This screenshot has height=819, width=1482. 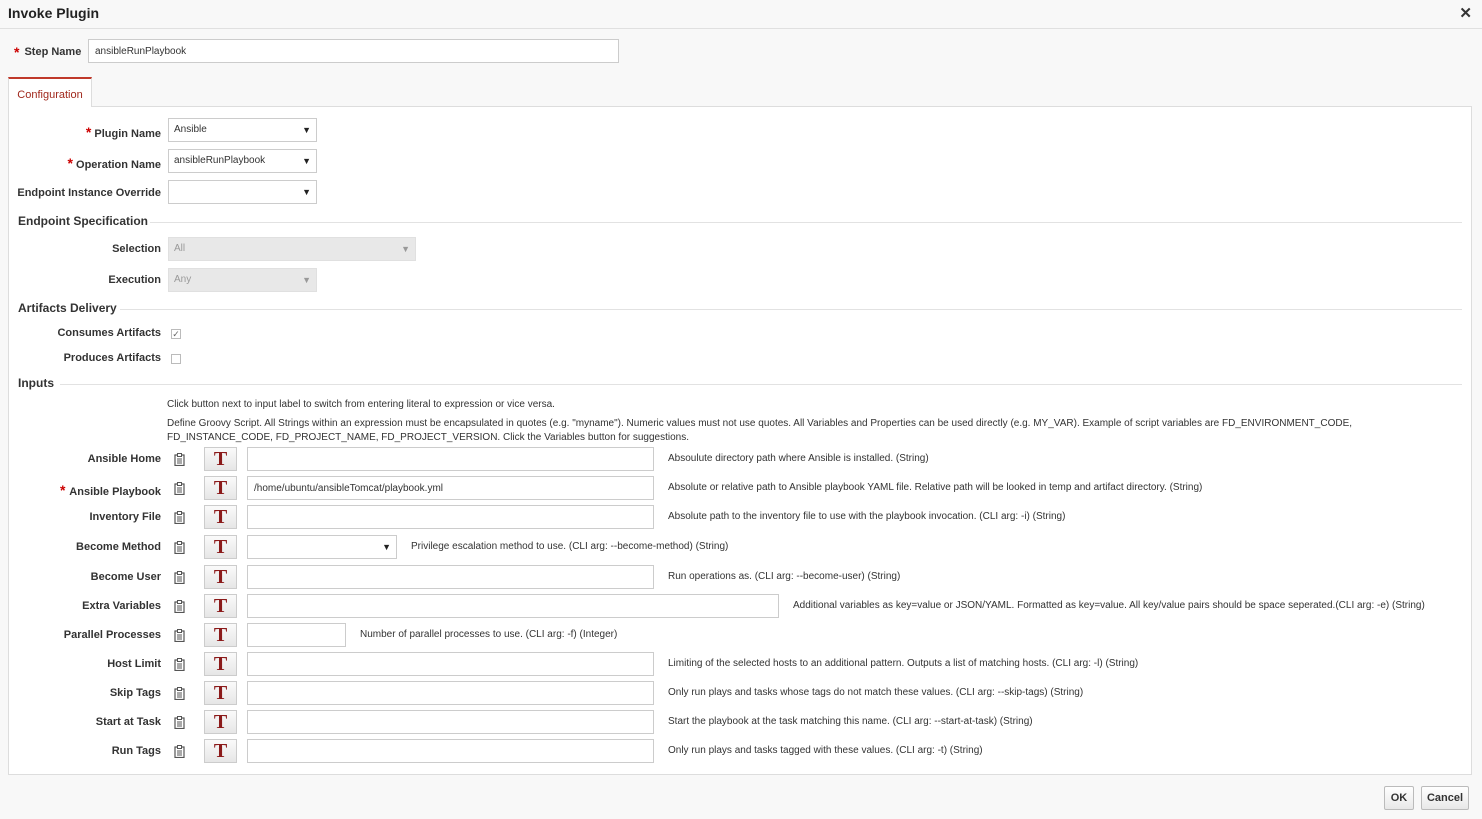 I want to click on input-label: Run Tags, so click(x=136, y=751).